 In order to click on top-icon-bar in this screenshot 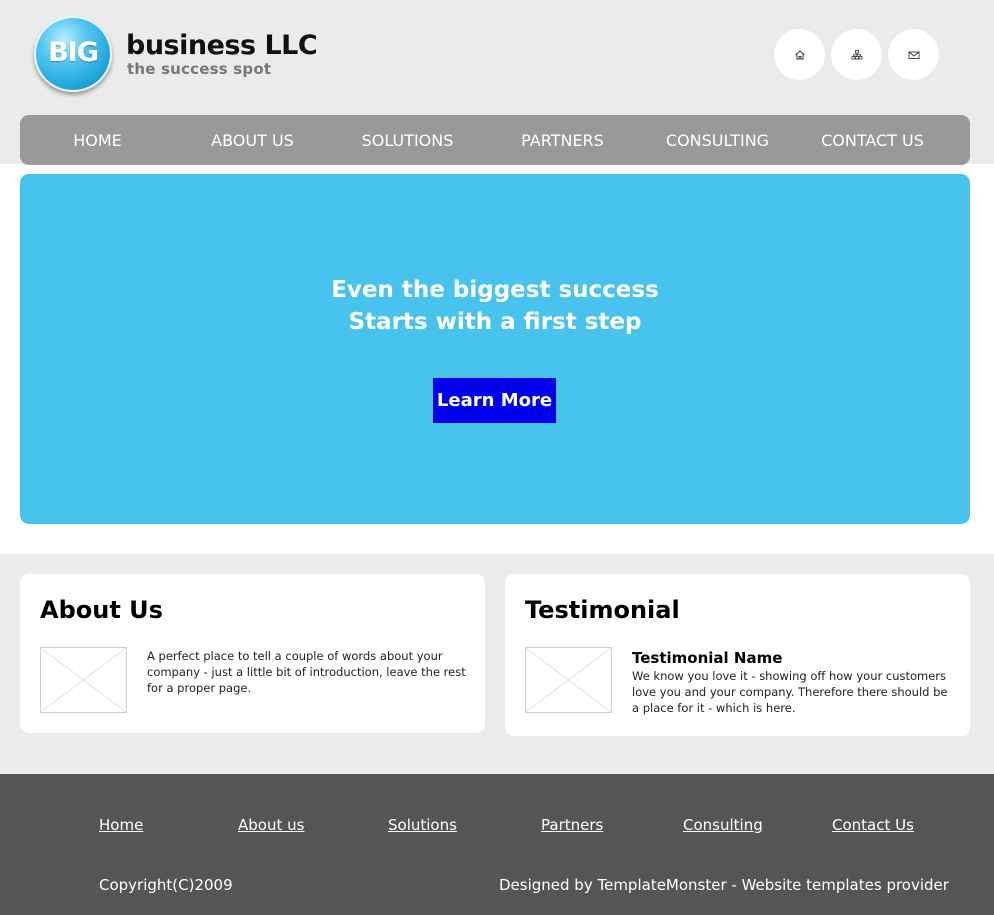, I will do `click(856, 54)`.